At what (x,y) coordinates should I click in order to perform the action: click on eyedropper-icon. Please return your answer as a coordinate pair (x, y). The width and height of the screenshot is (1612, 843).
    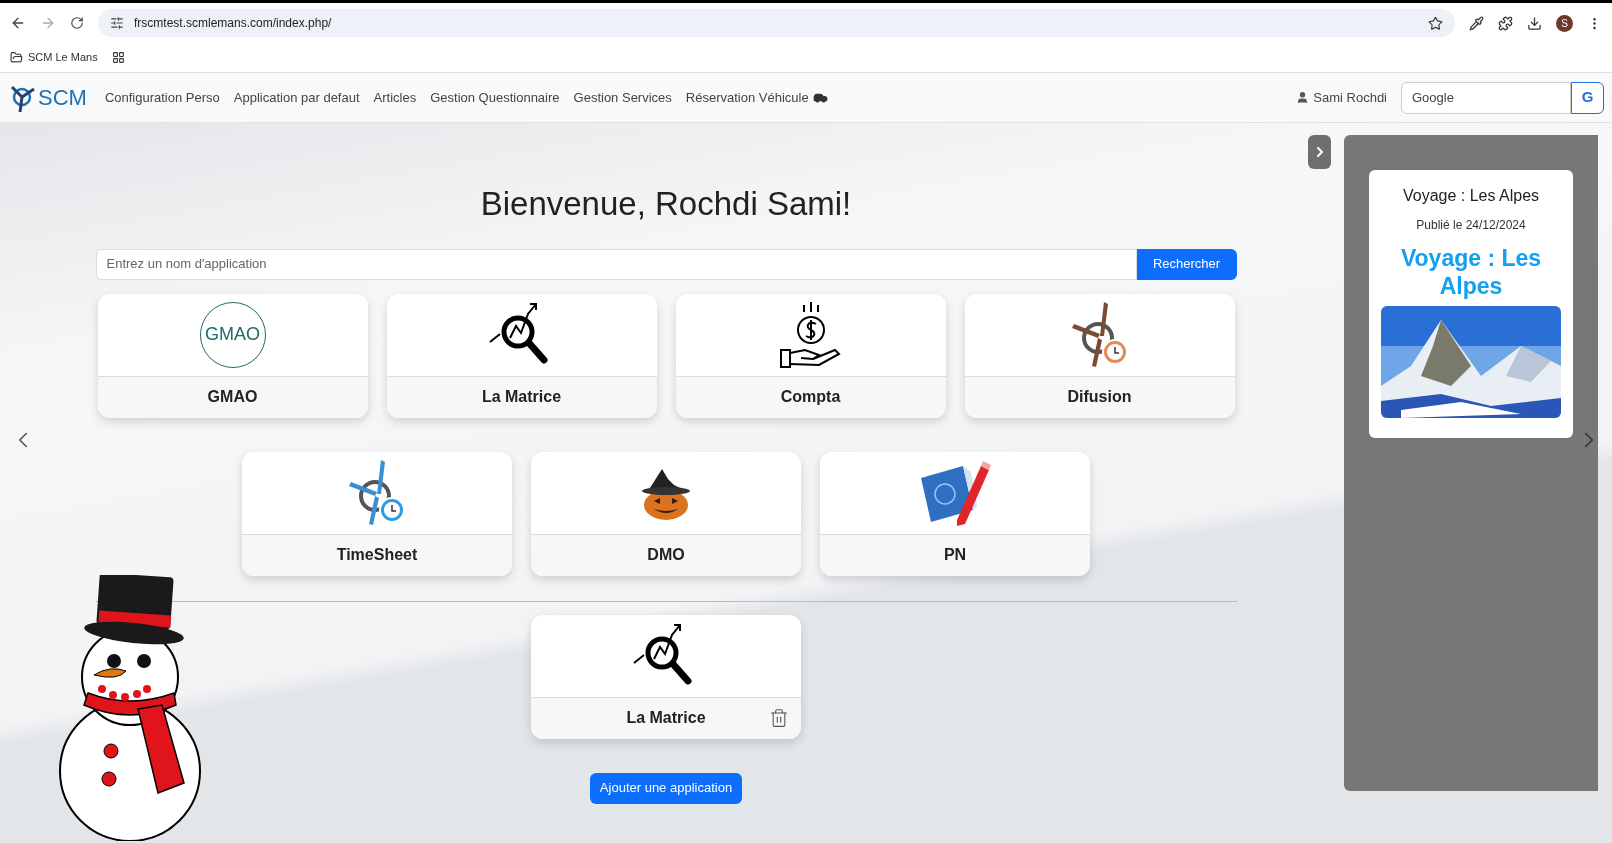
    Looking at the image, I should click on (1476, 23).